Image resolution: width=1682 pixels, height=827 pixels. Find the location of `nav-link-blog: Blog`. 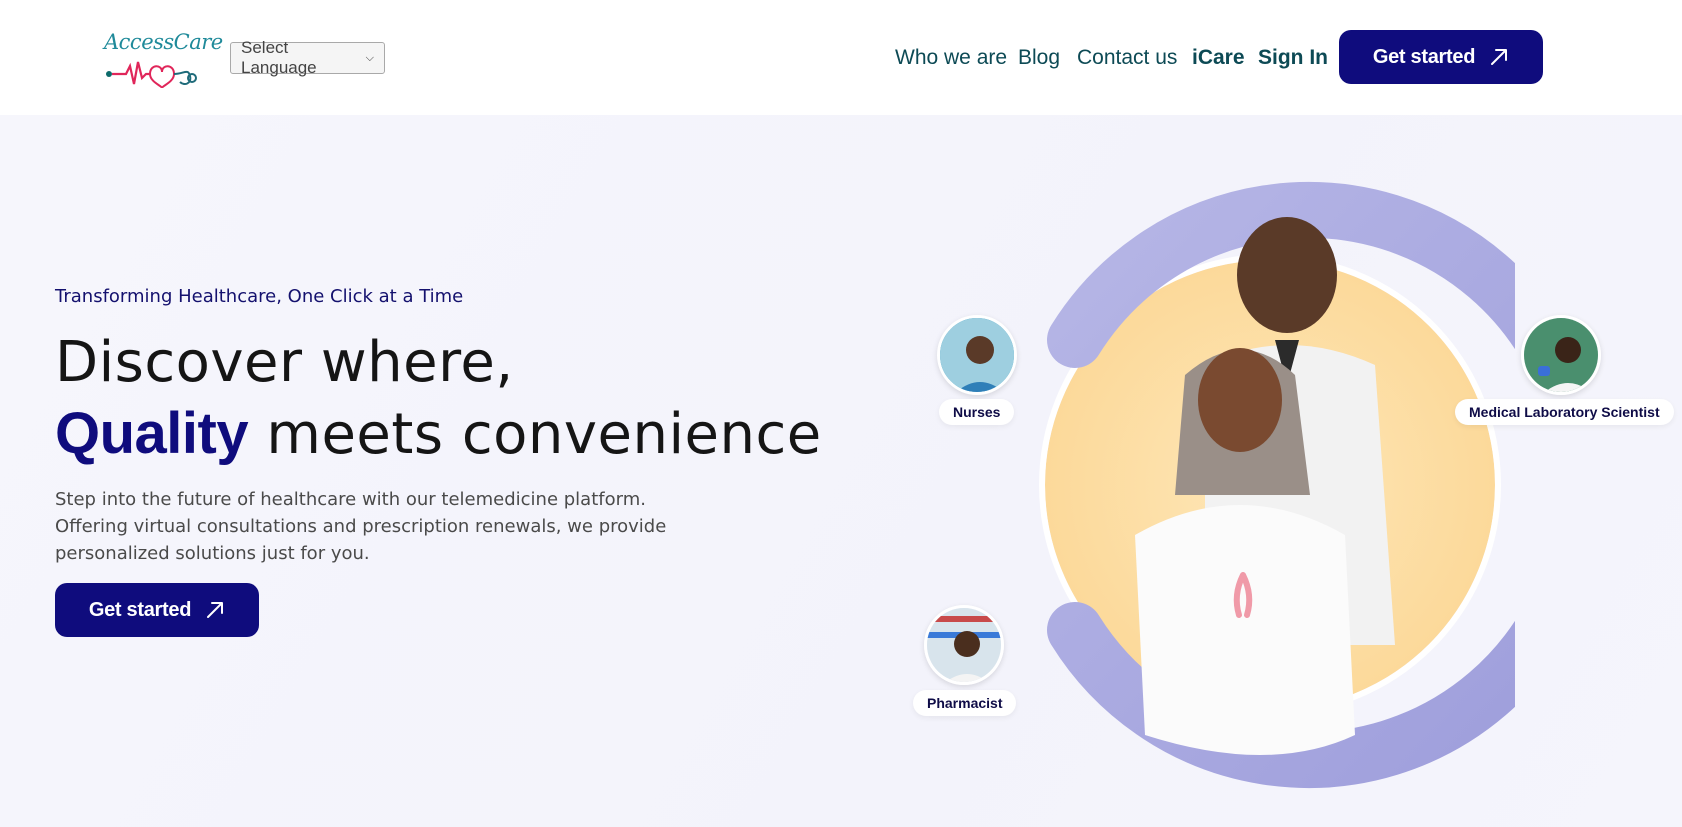

nav-link-blog: Blog is located at coordinates (1039, 58).